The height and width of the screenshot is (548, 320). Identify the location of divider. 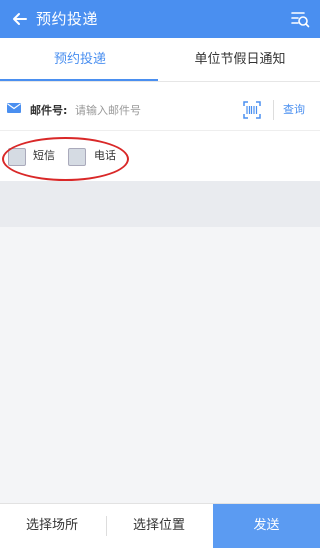
(273, 110).